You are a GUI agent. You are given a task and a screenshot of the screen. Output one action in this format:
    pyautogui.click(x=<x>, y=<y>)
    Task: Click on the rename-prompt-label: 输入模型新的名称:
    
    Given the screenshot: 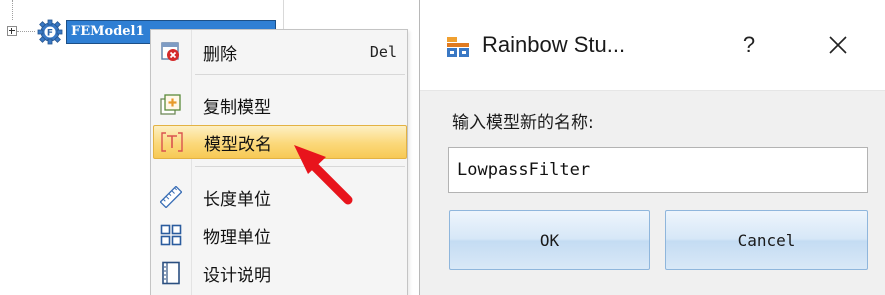 What is the action you would take?
    pyautogui.click(x=523, y=123)
    